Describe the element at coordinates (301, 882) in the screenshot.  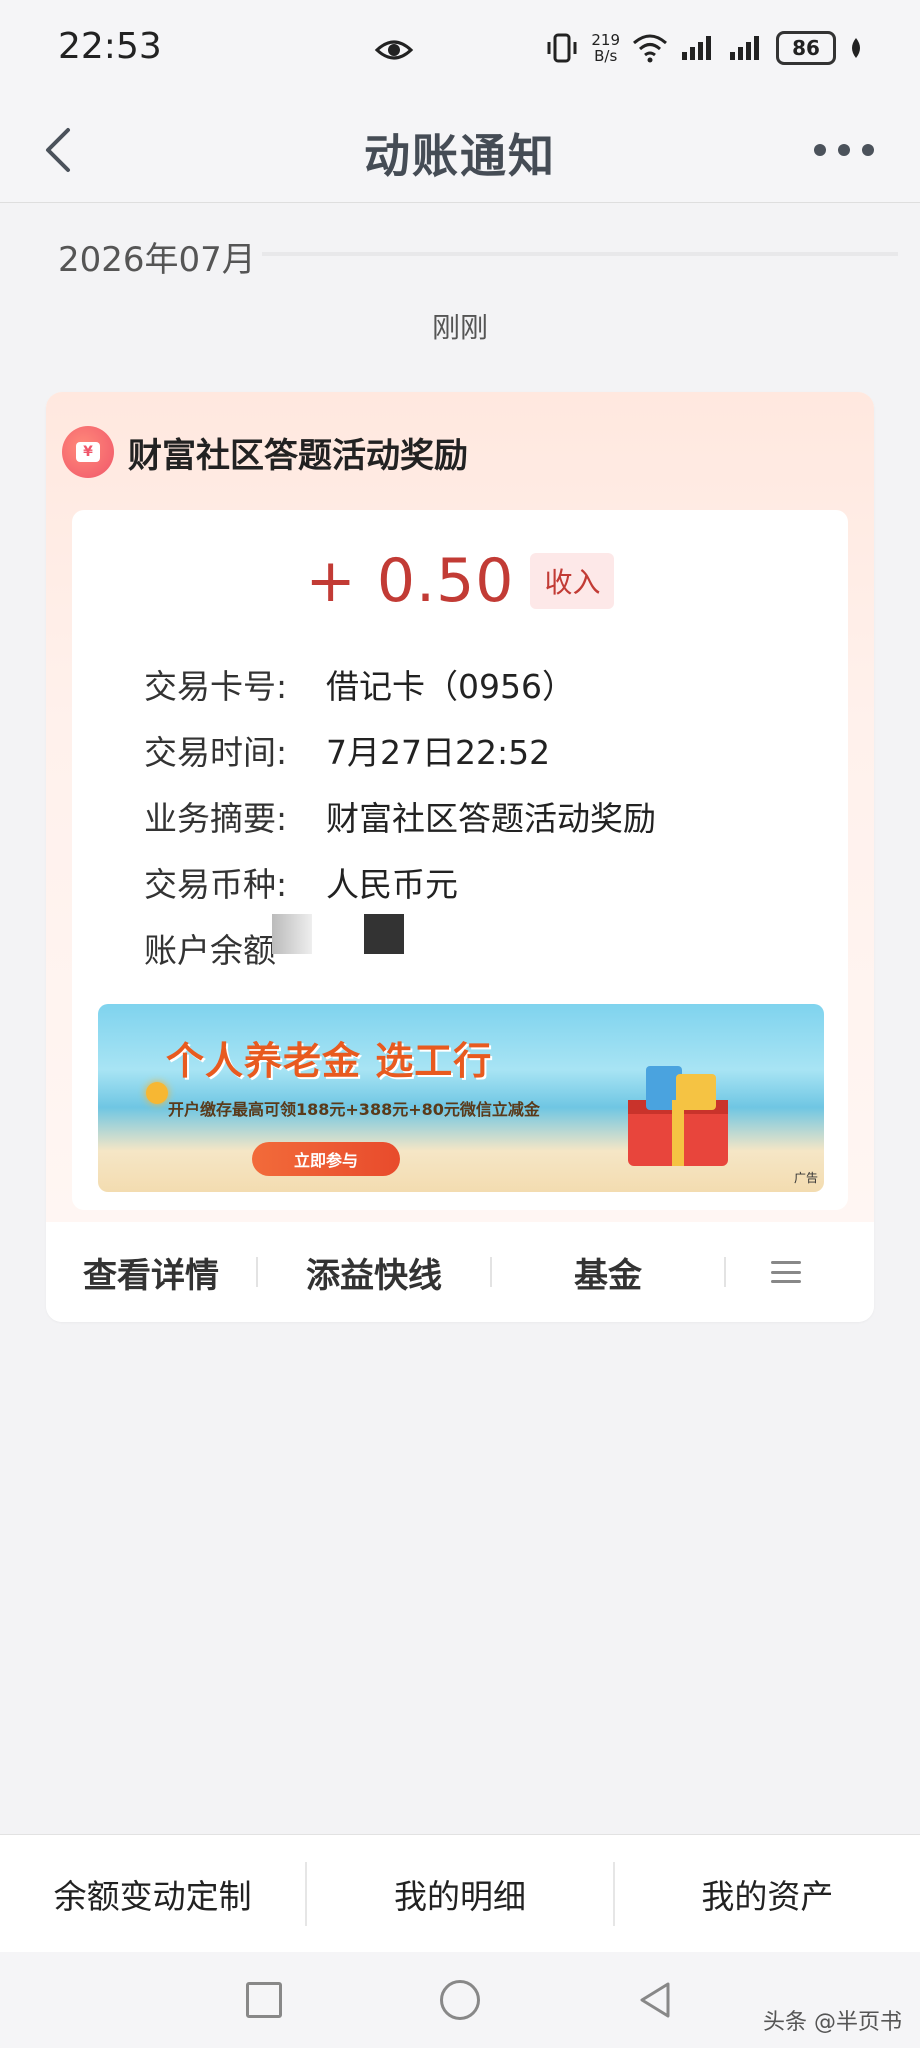
I see `detail-row: 交易币种: 人民币元` at that location.